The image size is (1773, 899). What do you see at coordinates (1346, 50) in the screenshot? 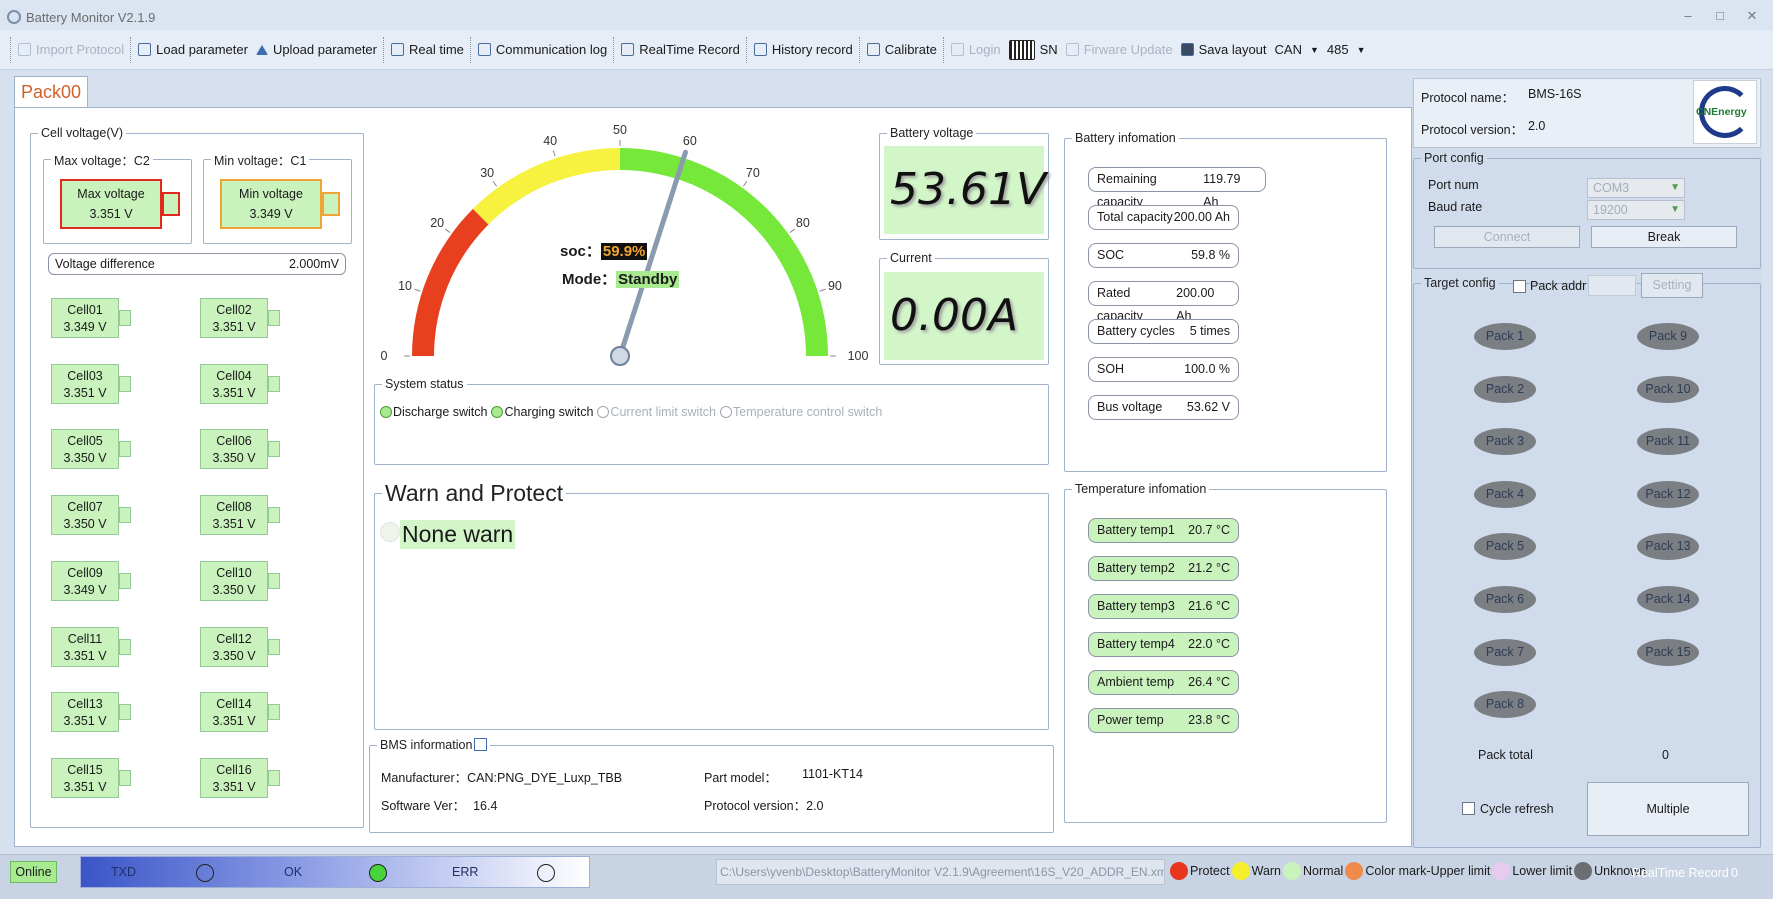
I see `bus-select-485: 485 ▼` at bounding box center [1346, 50].